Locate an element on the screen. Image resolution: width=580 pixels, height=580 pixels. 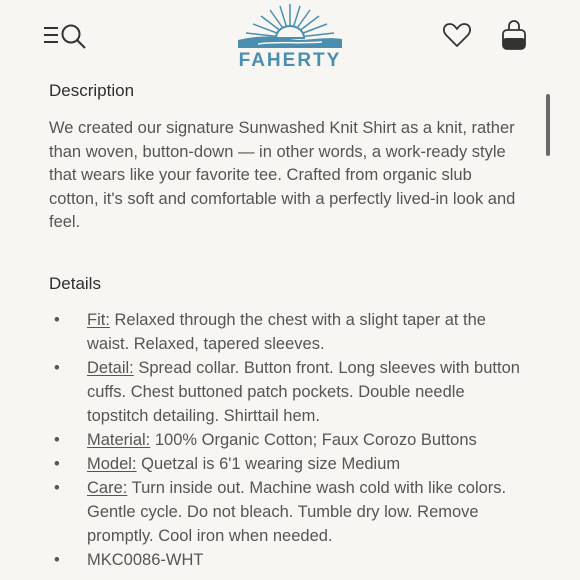
bag-icon is located at coordinates (514, 35).